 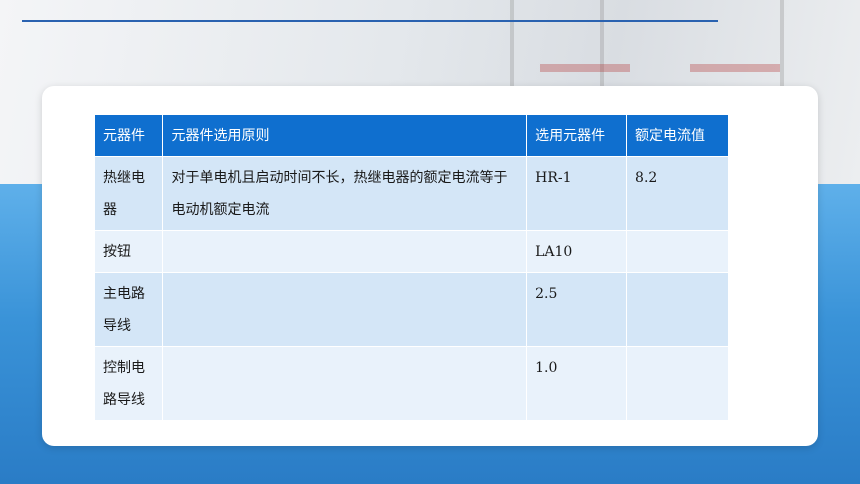 I want to click on table-header-row: 元器件 元器件选用原则 选用元器件 额定电流值, so click(x=412, y=136).